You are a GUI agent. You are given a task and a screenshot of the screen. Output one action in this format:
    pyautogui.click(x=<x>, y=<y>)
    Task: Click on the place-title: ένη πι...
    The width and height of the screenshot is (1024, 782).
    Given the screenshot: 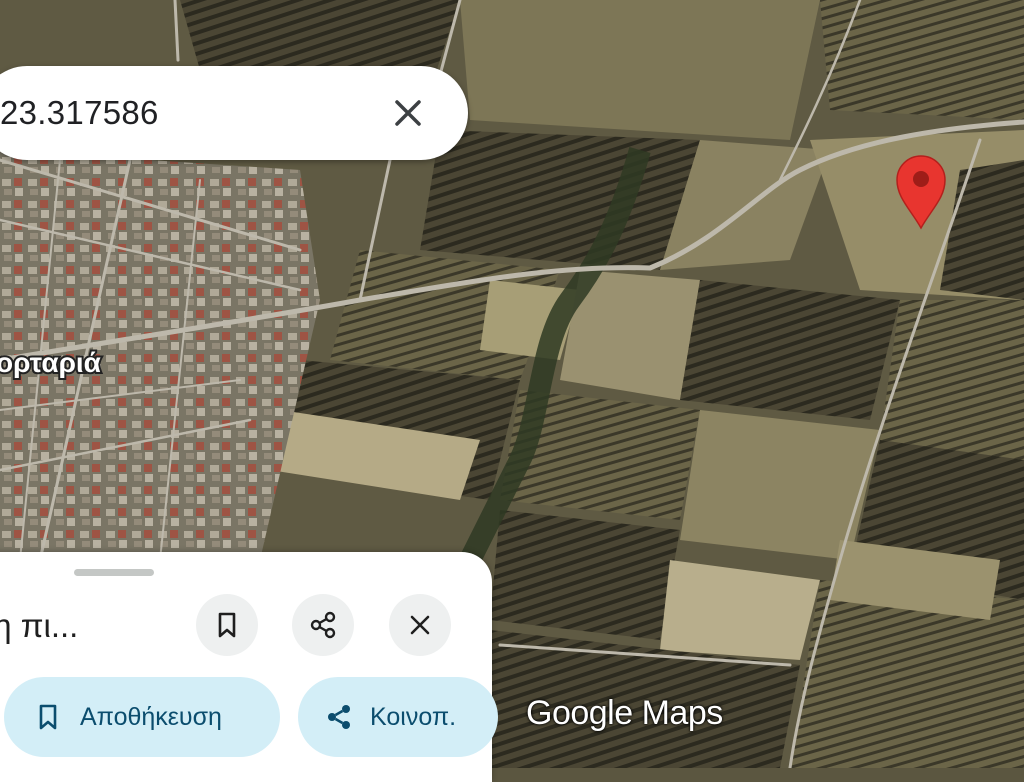 What is the action you would take?
    pyautogui.click(x=39, y=625)
    